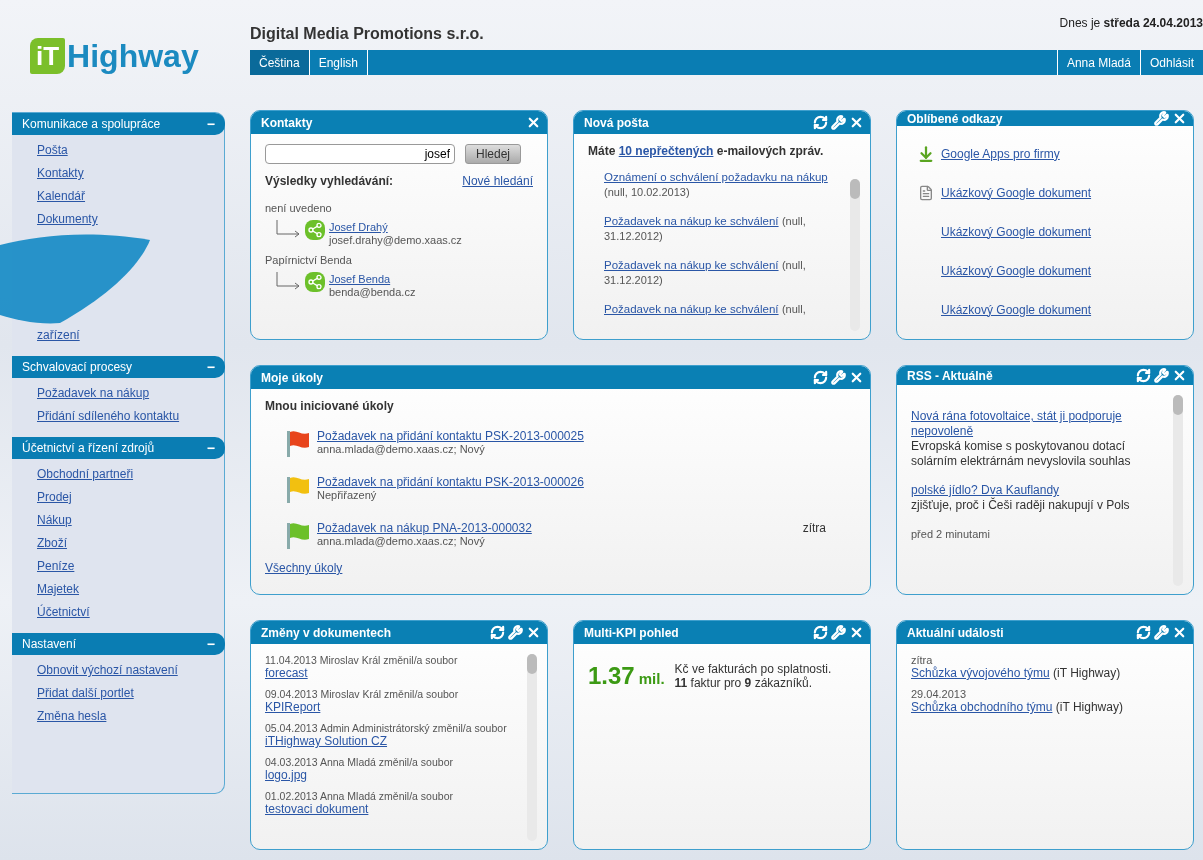  What do you see at coordinates (107, 670) in the screenshot?
I see `sidebar-item: Obnovit výchozí nastavení` at bounding box center [107, 670].